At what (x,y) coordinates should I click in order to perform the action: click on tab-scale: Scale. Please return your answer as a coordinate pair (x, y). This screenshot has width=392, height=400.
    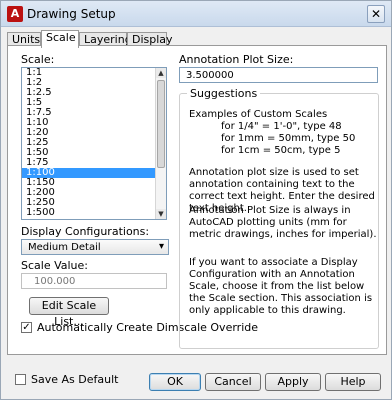
    Looking at the image, I should click on (60, 39).